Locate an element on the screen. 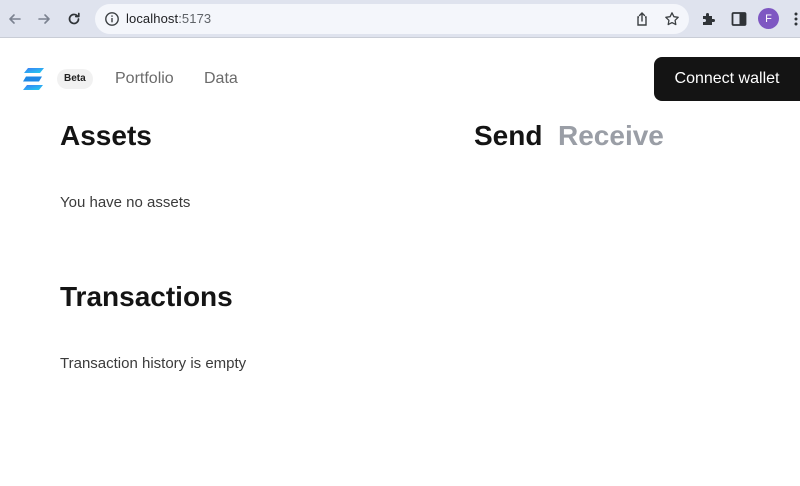  reload-icon is located at coordinates (74, 18).